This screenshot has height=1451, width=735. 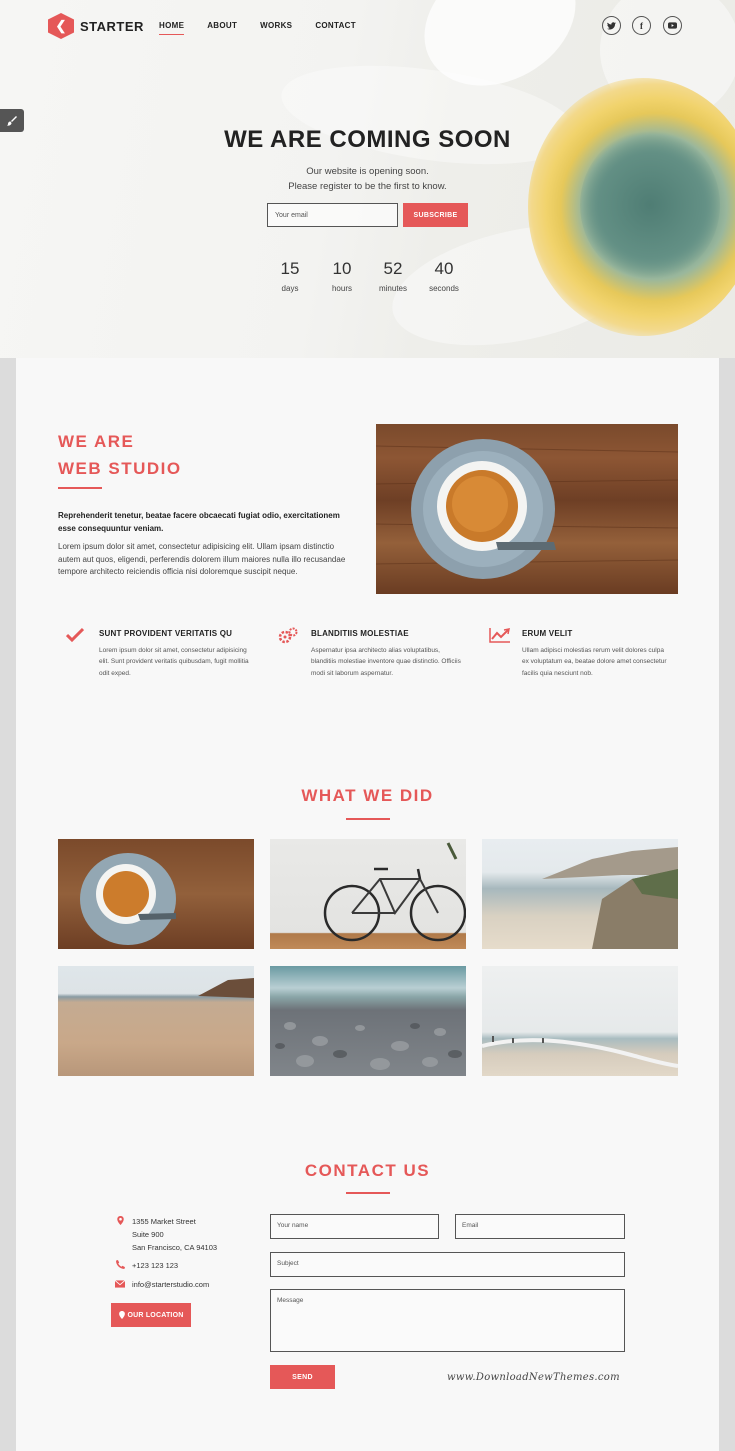 What do you see at coordinates (435, 215) in the screenshot?
I see `subscribe-button: SUBSCRIBE` at bounding box center [435, 215].